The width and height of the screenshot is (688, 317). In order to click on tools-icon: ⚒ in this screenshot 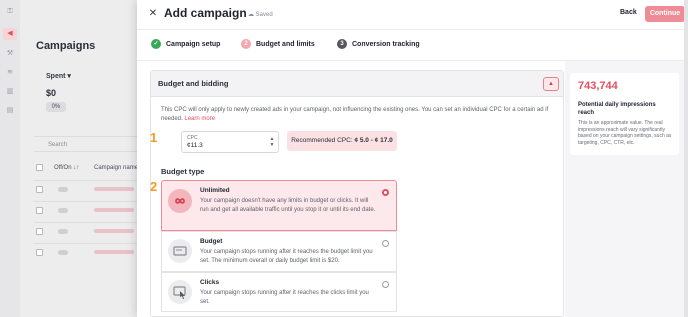, I will do `click(10, 53)`.